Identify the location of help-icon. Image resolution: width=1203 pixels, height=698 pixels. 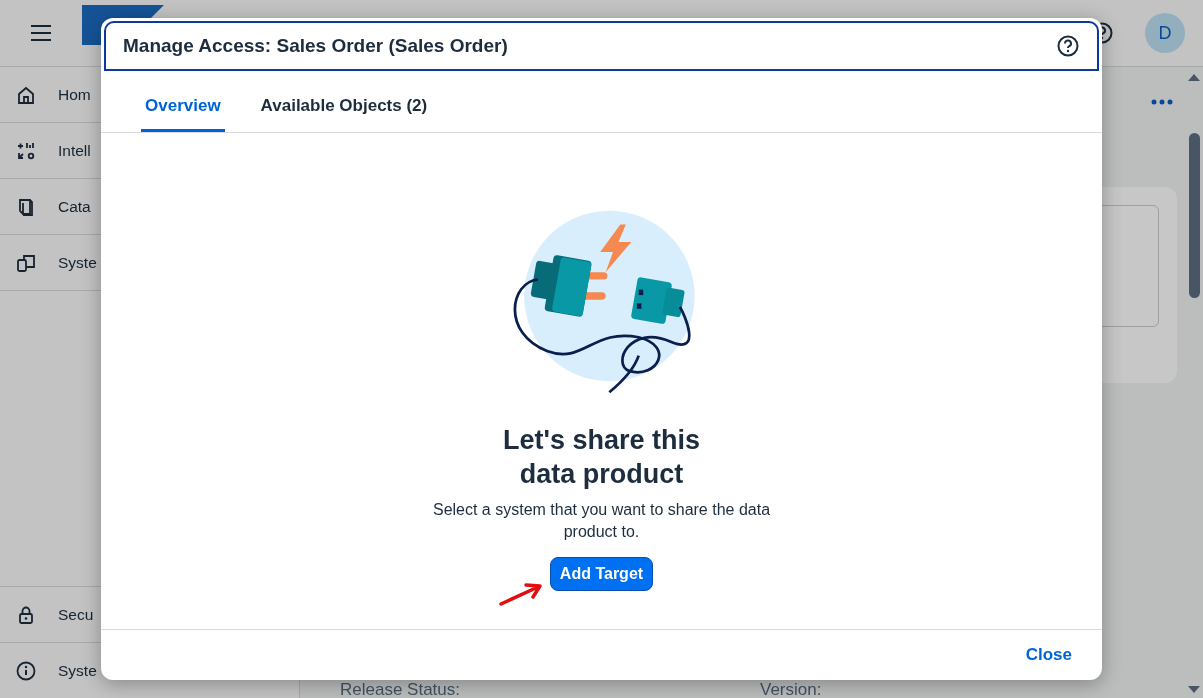
(1068, 46).